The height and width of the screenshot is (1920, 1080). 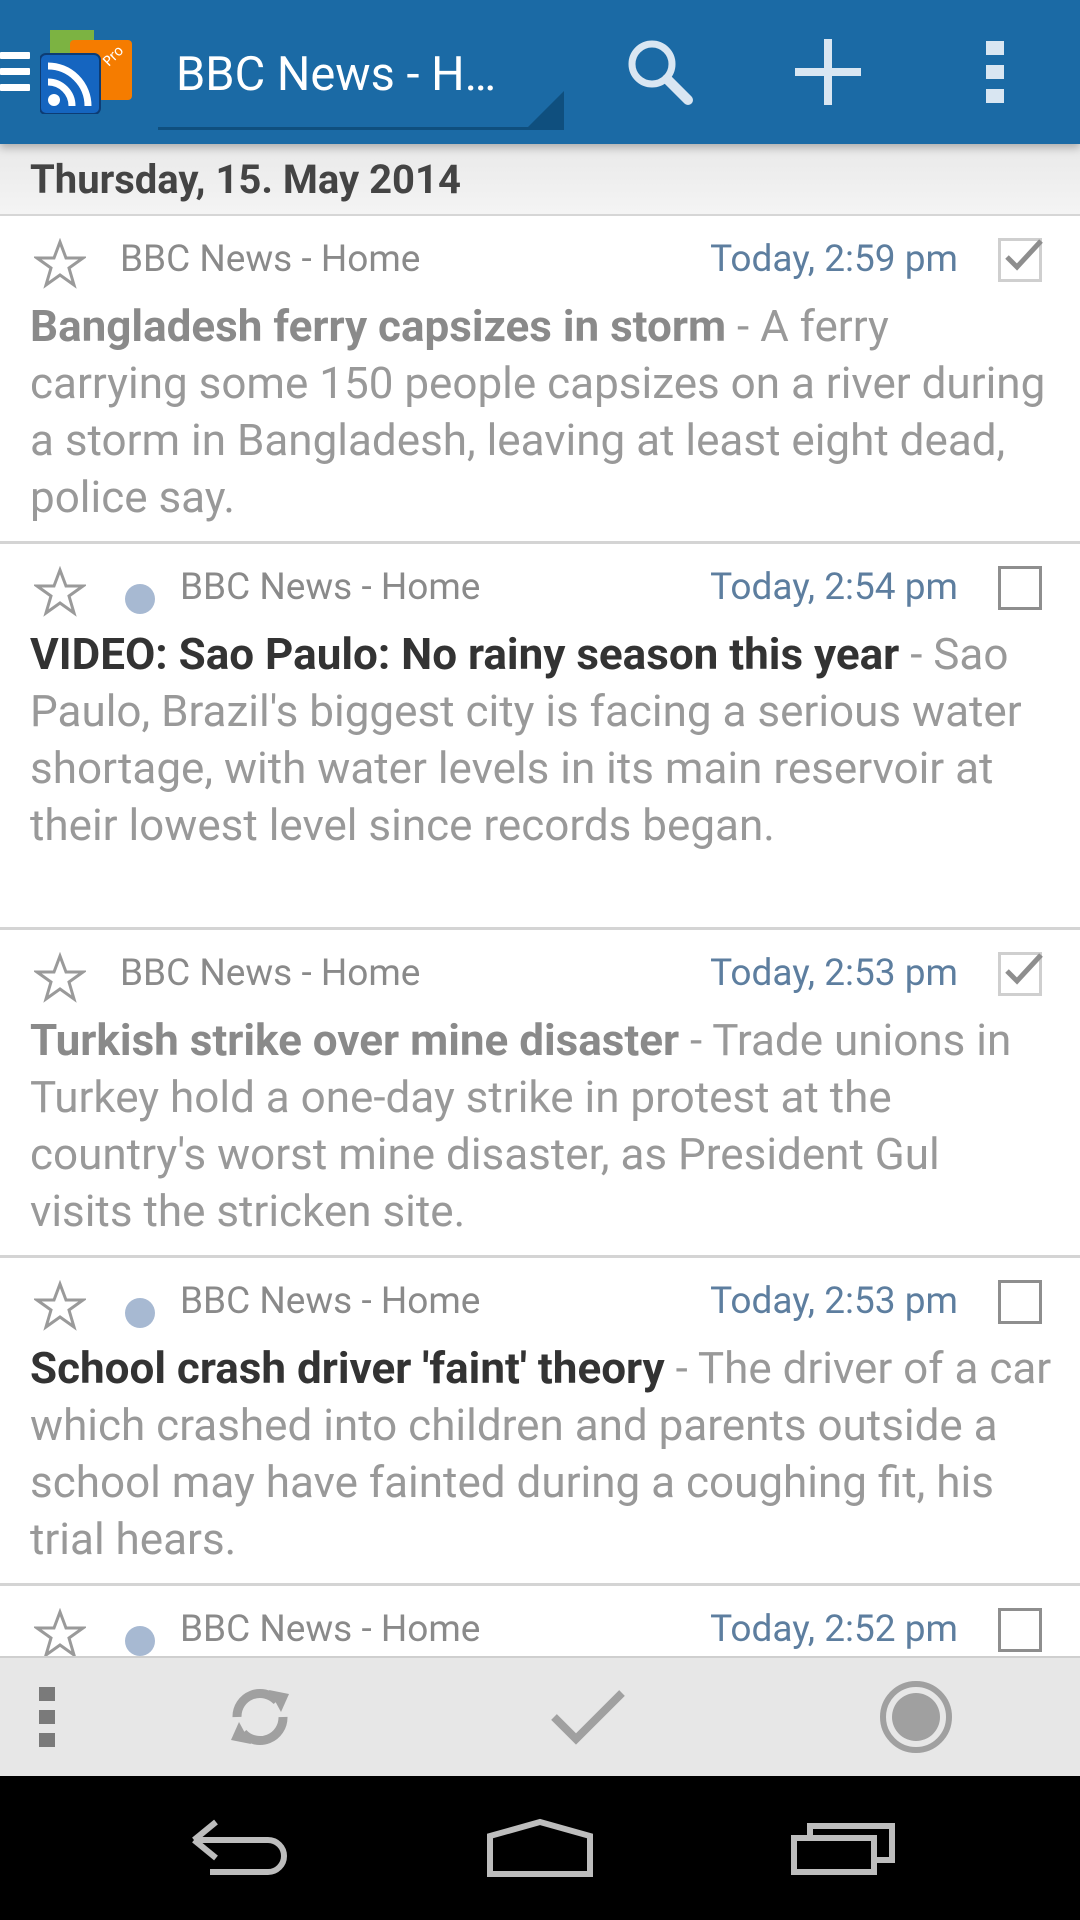 I want to click on system-navigation-bar, so click(x=540, y=1848).